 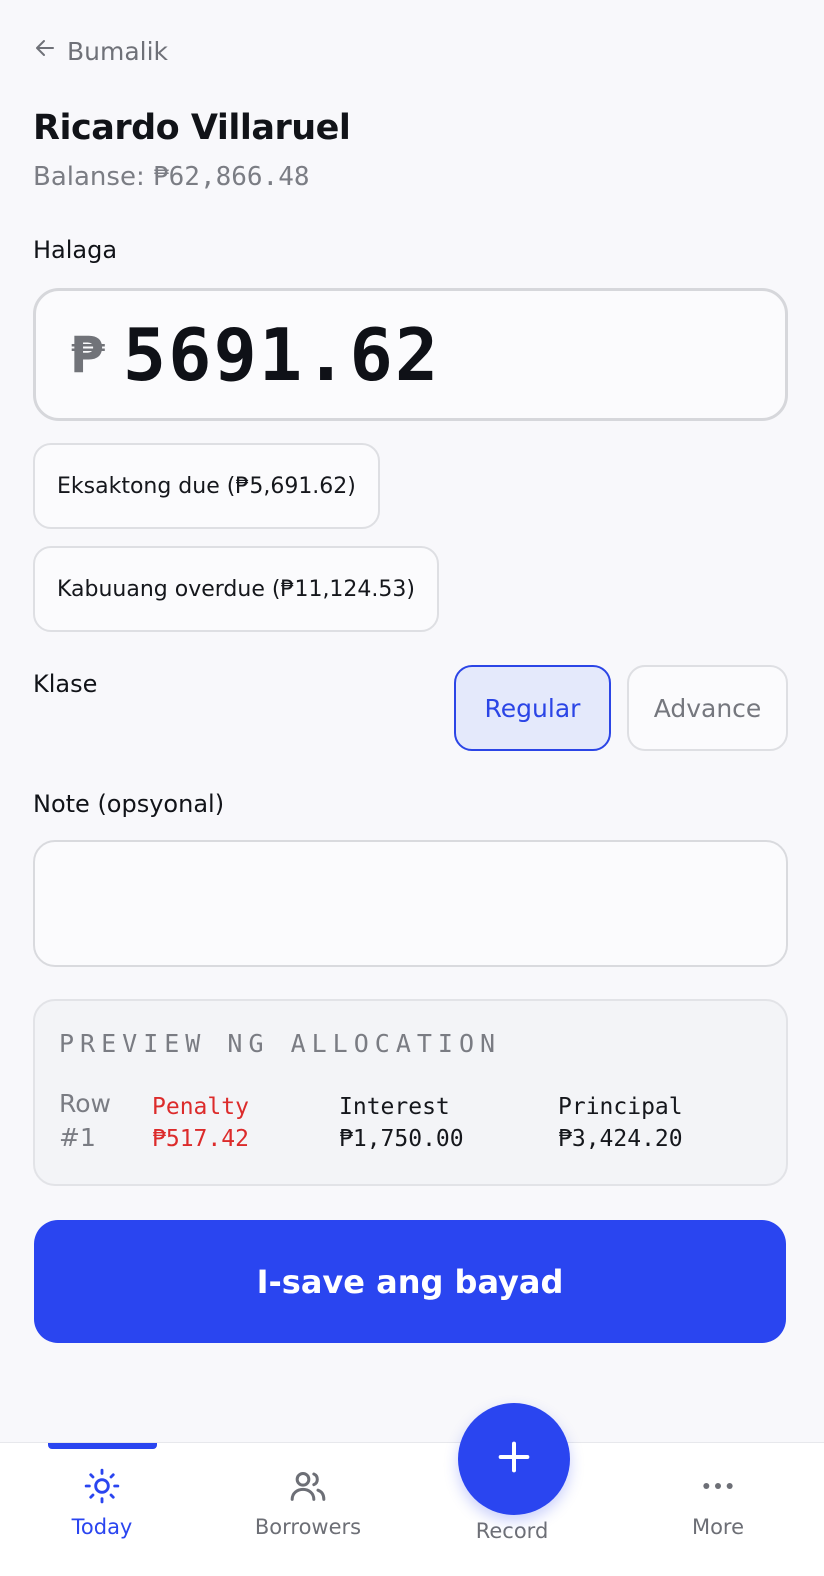 What do you see at coordinates (394, 1107) in the screenshot?
I see `interest-label: Interest` at bounding box center [394, 1107].